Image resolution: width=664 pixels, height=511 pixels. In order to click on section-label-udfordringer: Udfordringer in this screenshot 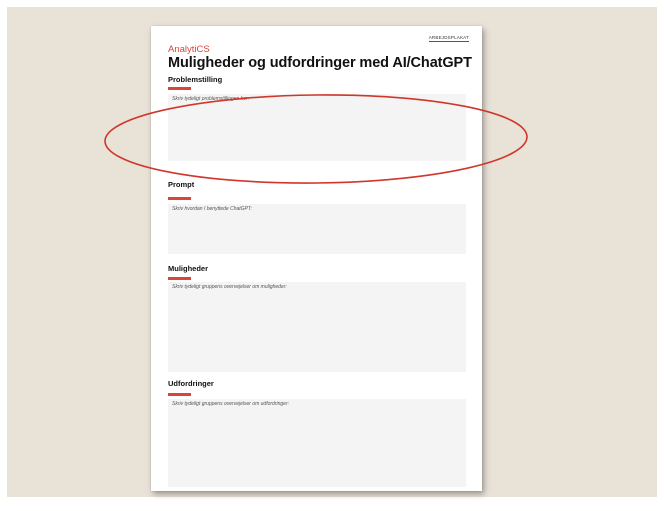, I will do `click(191, 383)`.